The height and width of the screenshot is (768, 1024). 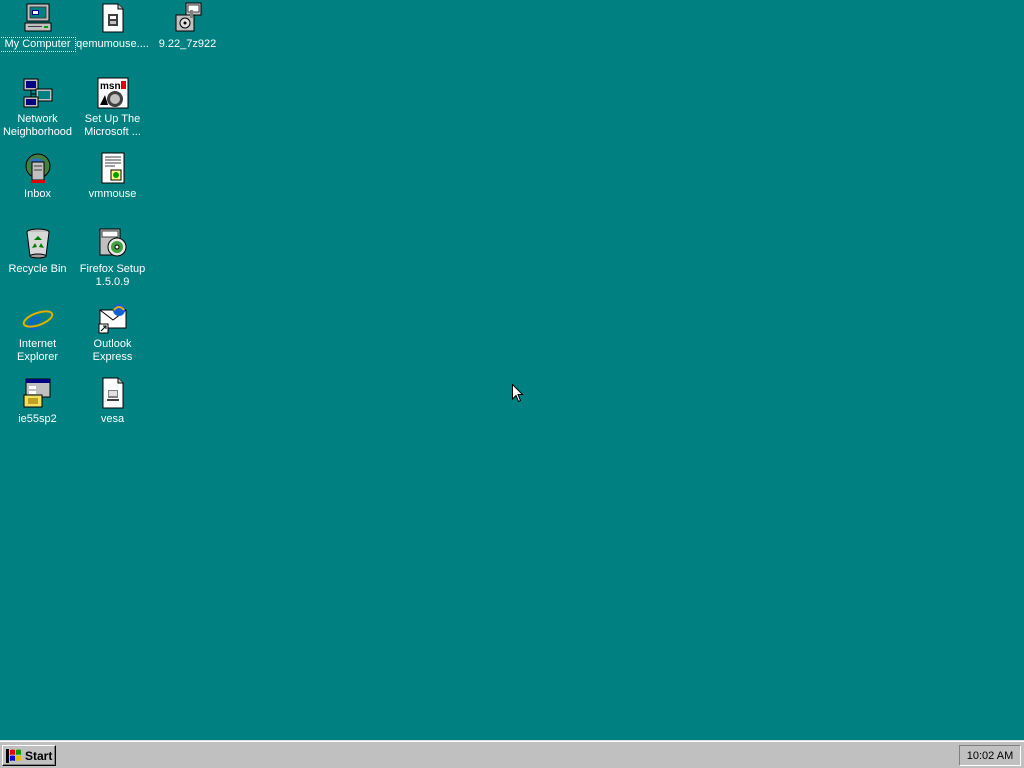 What do you see at coordinates (37, 243) in the screenshot?
I see `recycle-bin-icon` at bounding box center [37, 243].